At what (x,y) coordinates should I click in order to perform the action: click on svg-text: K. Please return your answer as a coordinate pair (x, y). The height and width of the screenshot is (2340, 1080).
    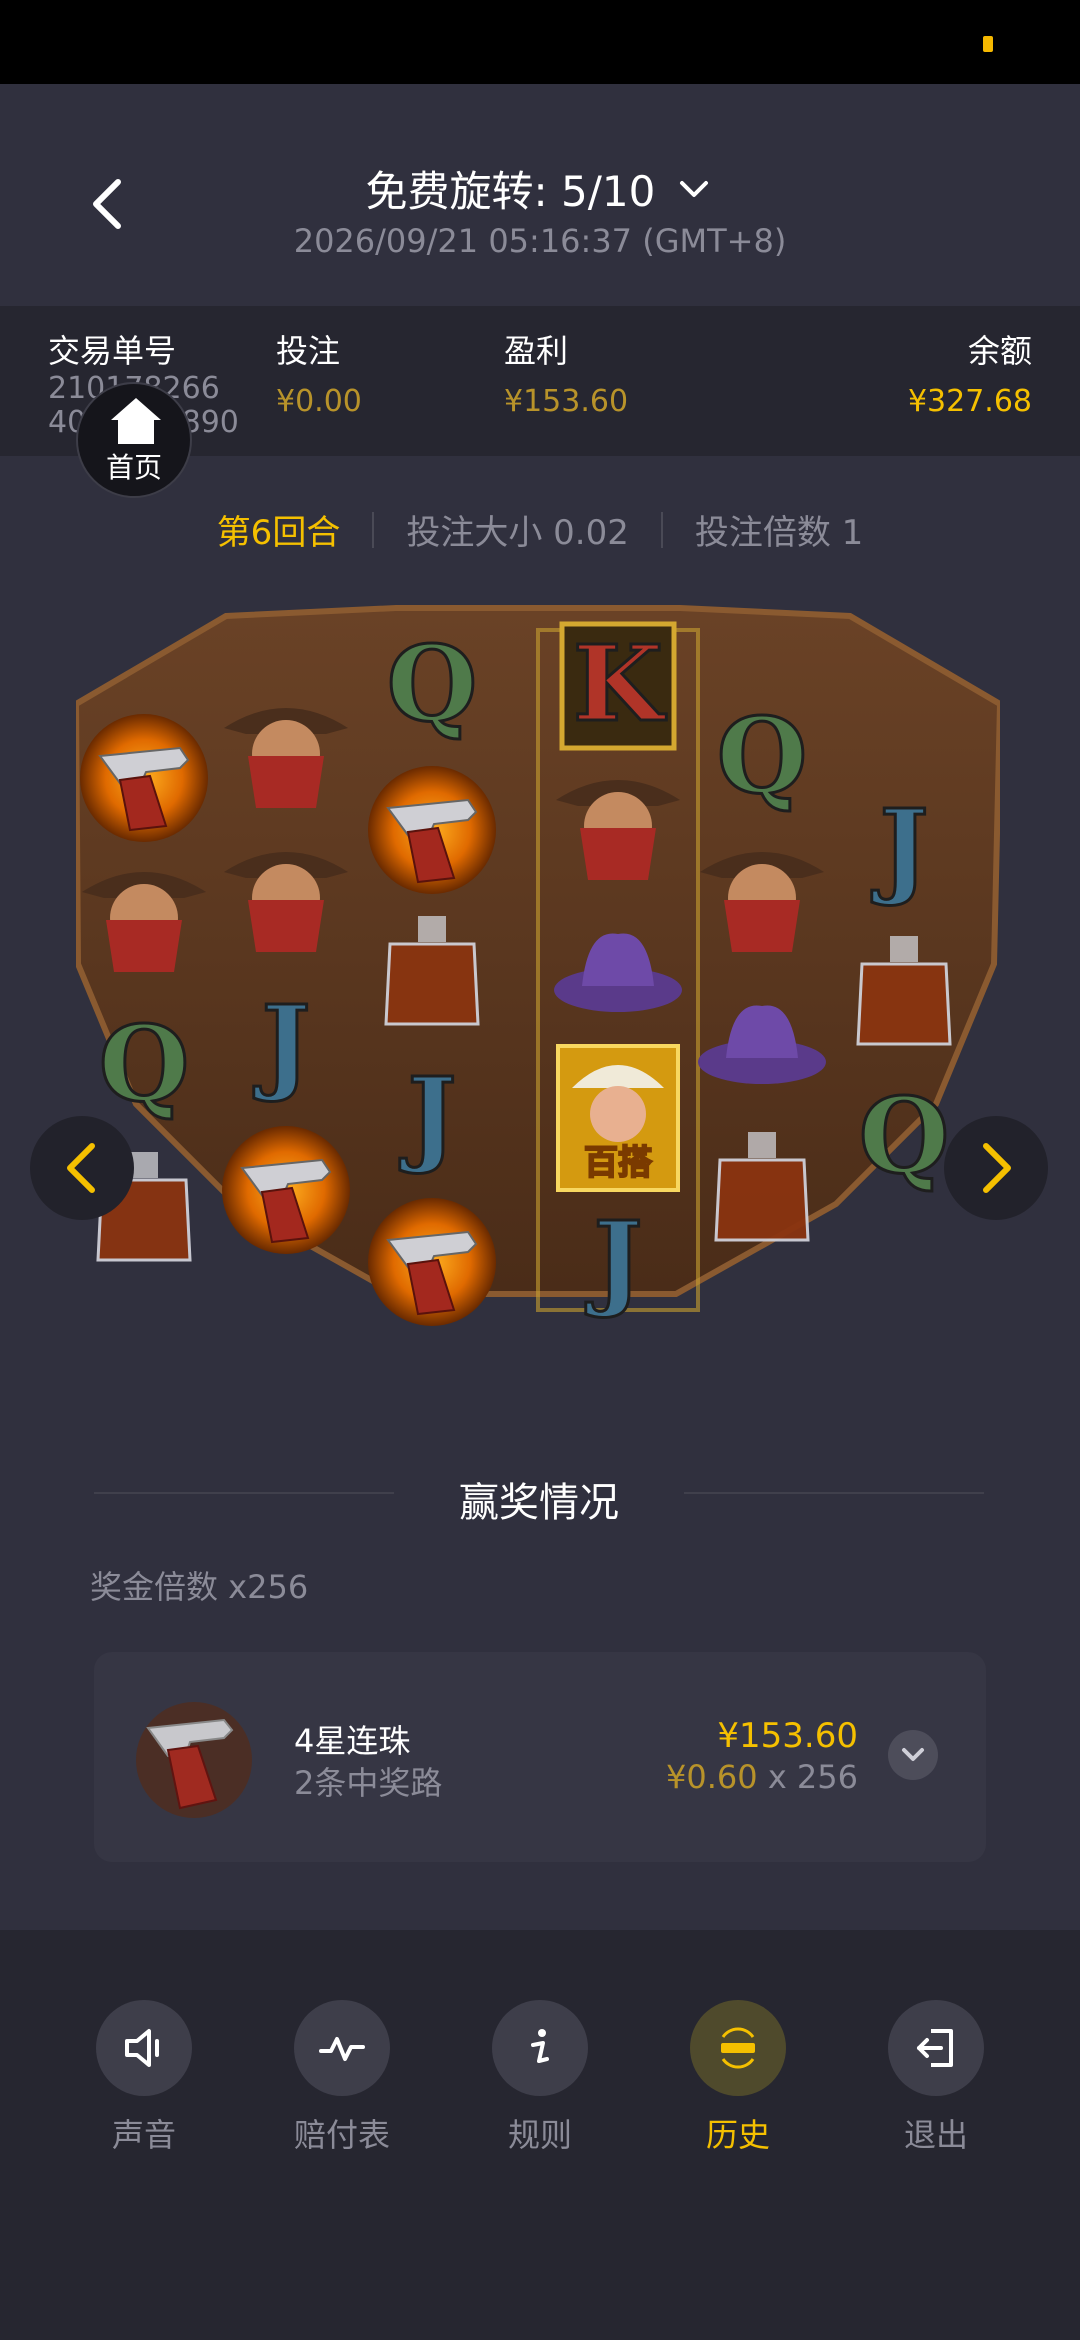
    Looking at the image, I should click on (620, 683).